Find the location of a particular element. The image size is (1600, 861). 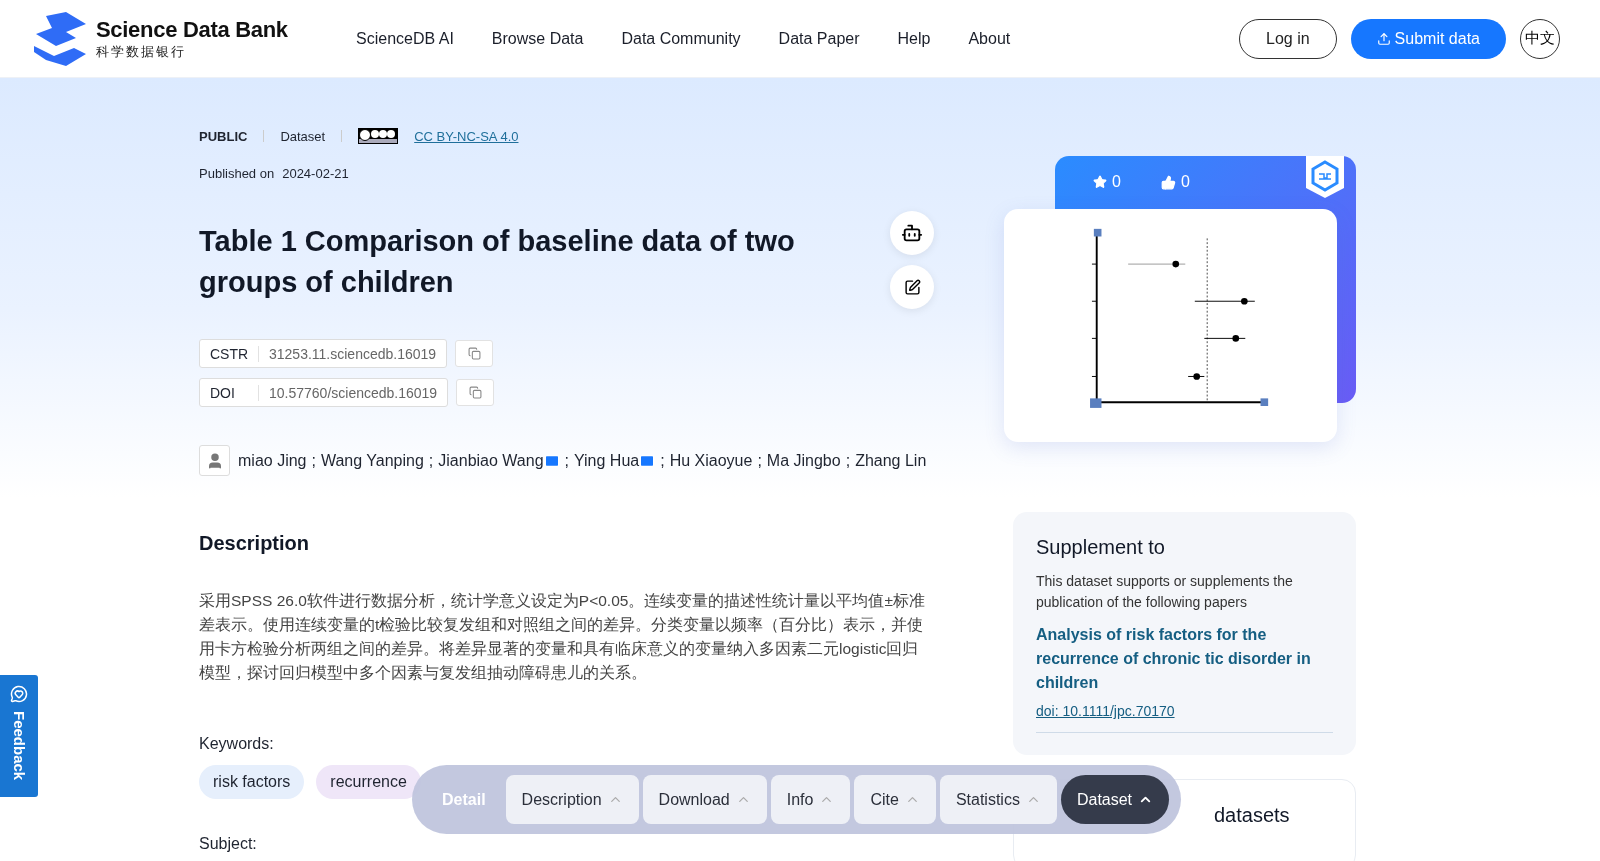

nav-link: ScienceDB AI is located at coordinates (405, 38).